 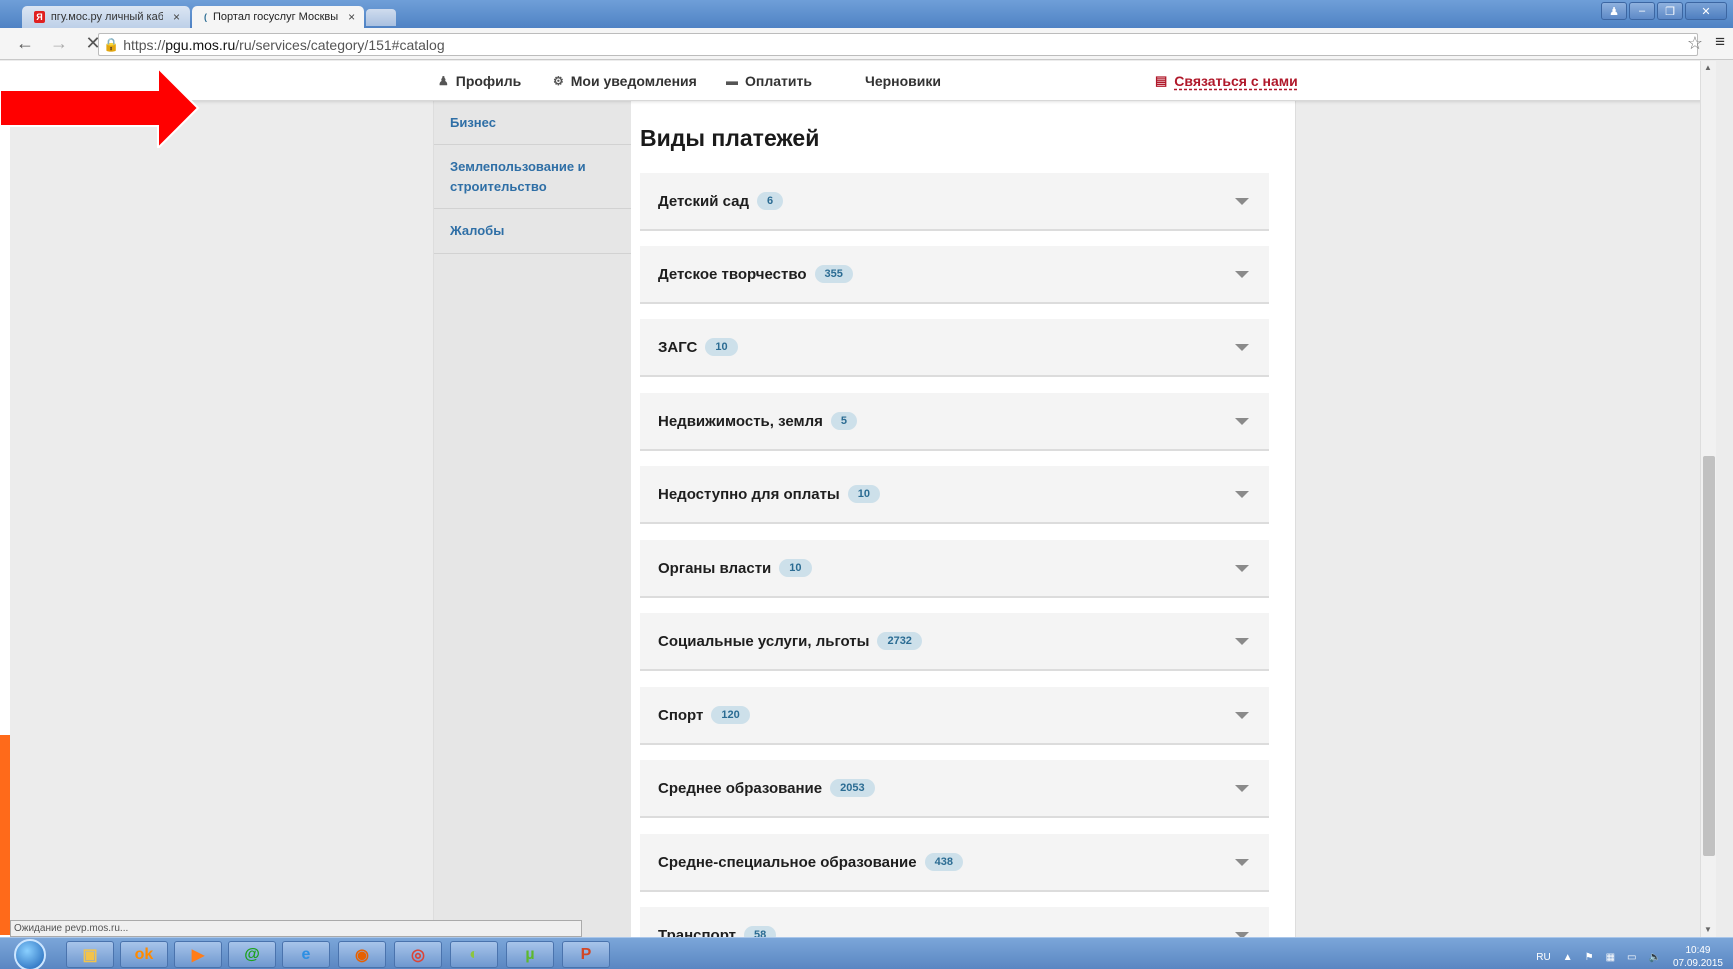 I want to click on system-tray: RU ▲ ⚑ ▦ ▭ 🔈 10:49 07.09.2015, so click(x=1629, y=956).